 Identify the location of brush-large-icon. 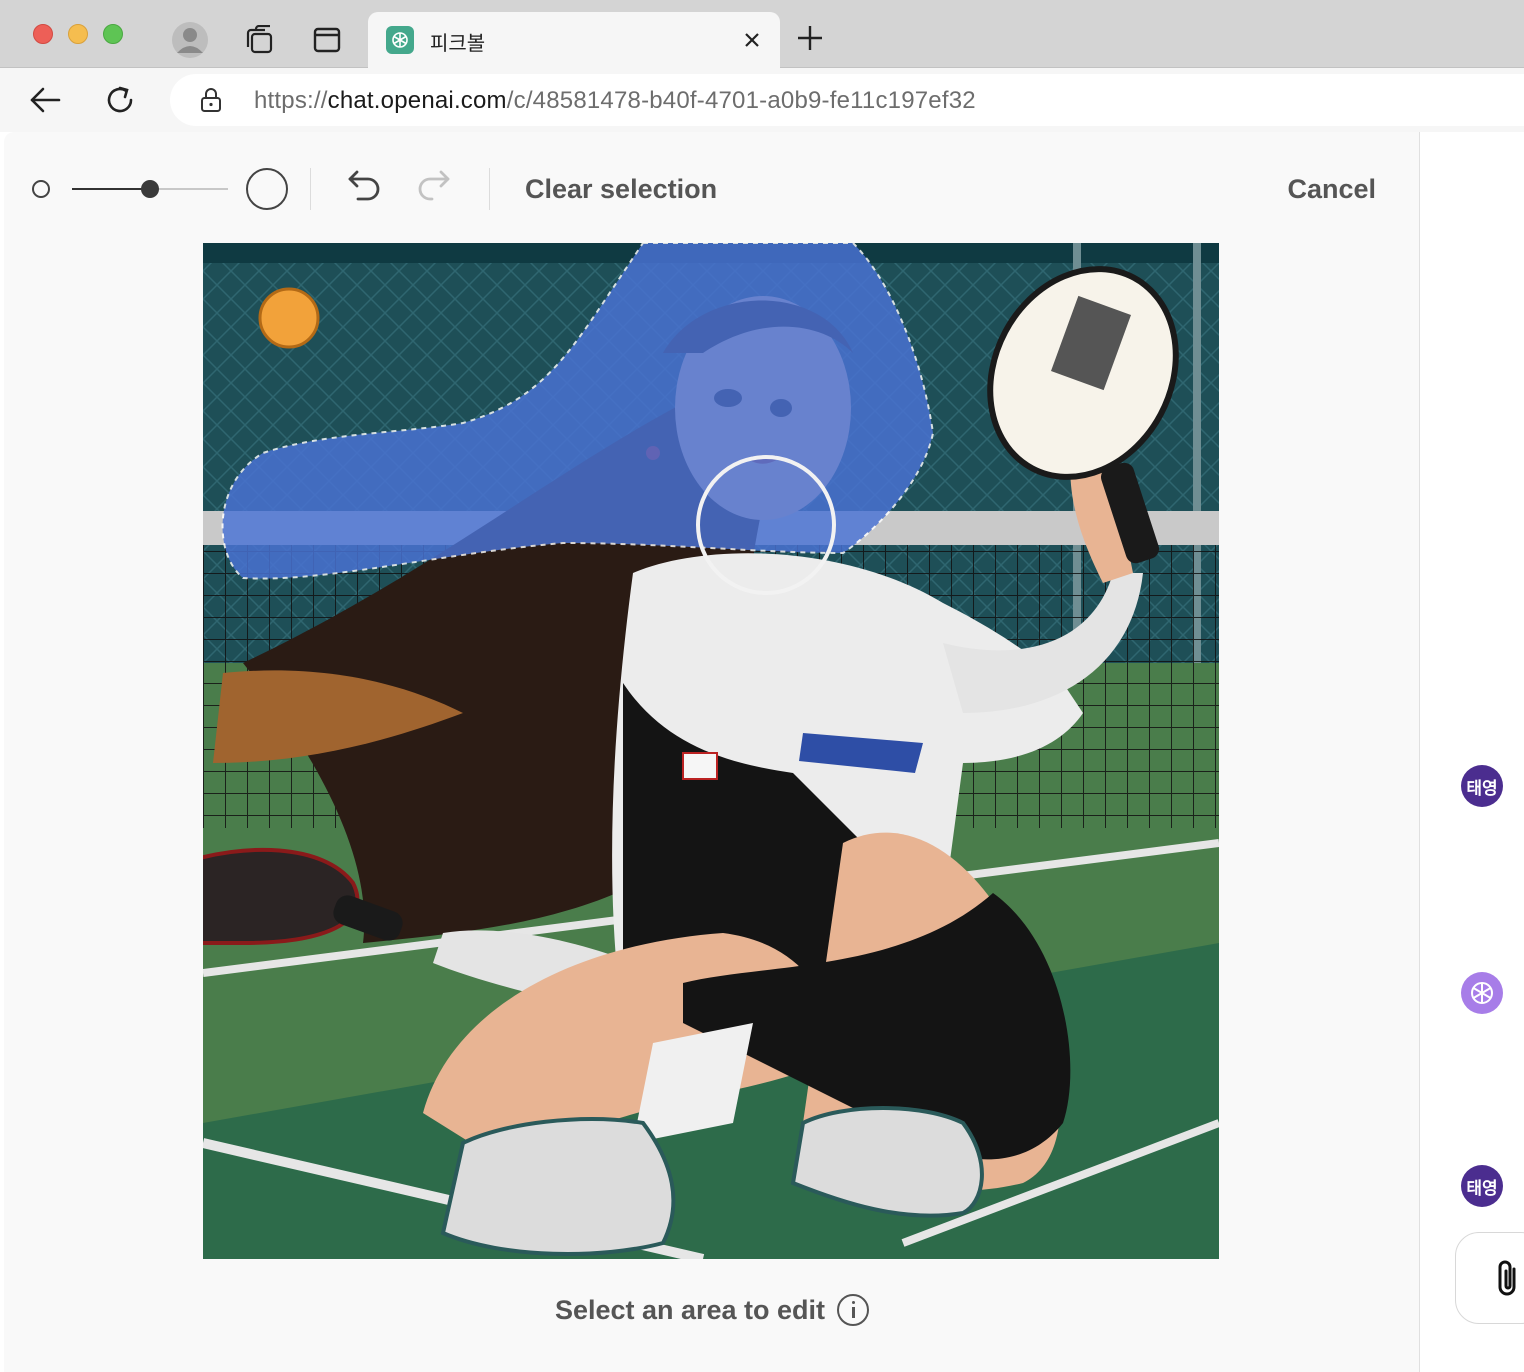
(267, 189).